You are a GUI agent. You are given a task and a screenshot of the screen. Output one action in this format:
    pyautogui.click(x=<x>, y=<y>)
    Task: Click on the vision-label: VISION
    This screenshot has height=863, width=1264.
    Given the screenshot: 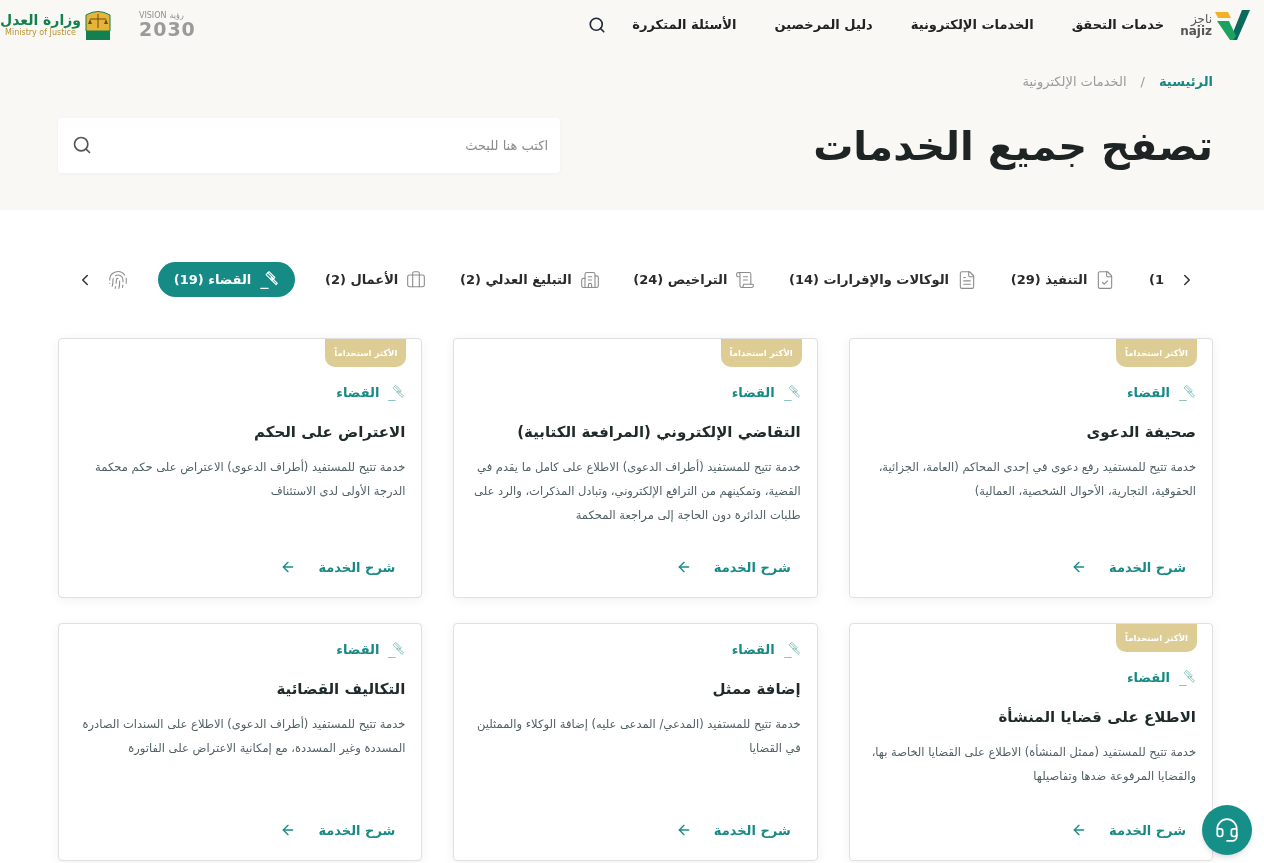 What is the action you would take?
    pyautogui.click(x=152, y=15)
    